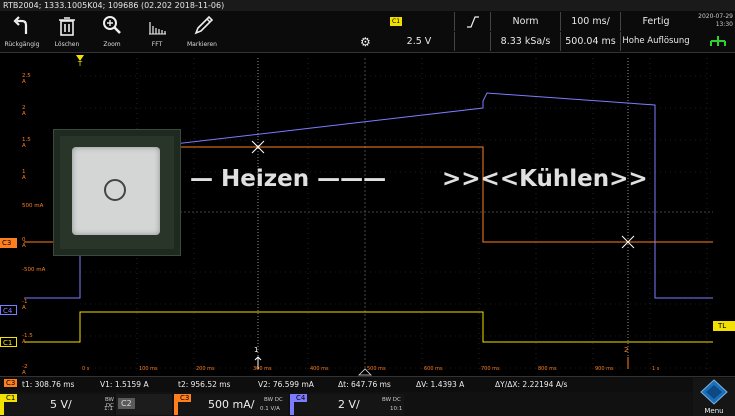 This screenshot has height=416, width=735. I want to click on heating-text: — Heizen ———, so click(288, 179).